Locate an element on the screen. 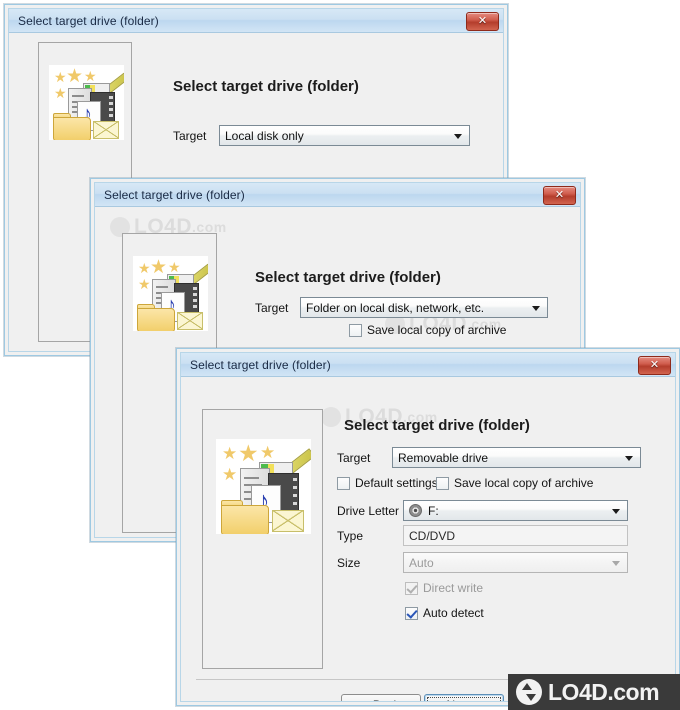 The height and width of the screenshot is (710, 680). type-value: CD/DVD is located at coordinates (432, 535).